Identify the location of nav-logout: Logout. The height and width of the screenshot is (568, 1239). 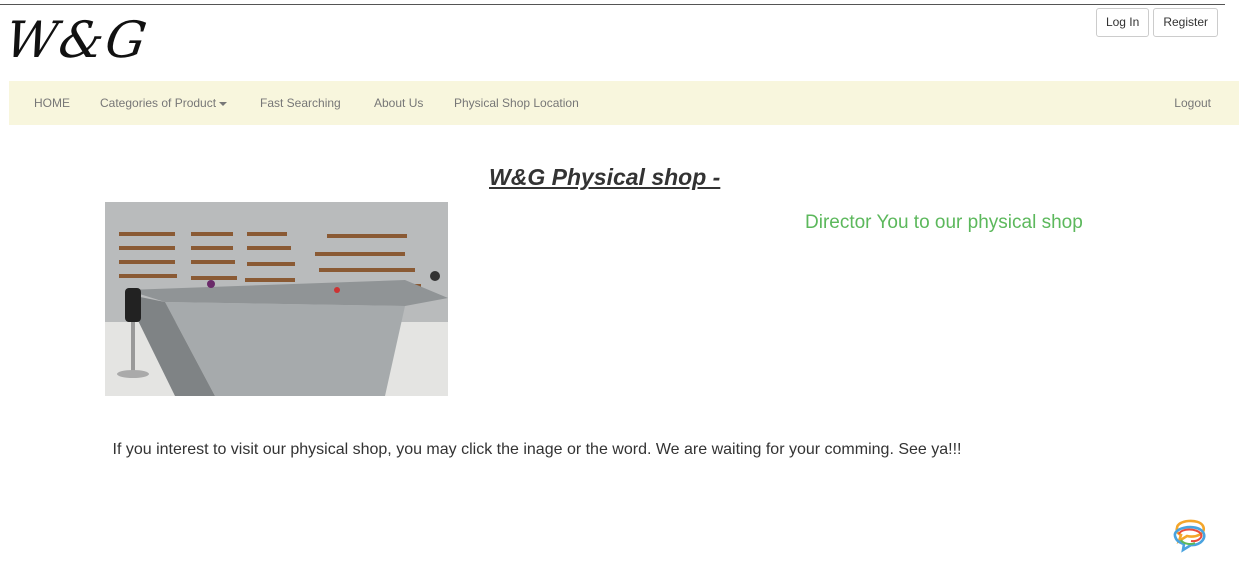
(1192, 103).